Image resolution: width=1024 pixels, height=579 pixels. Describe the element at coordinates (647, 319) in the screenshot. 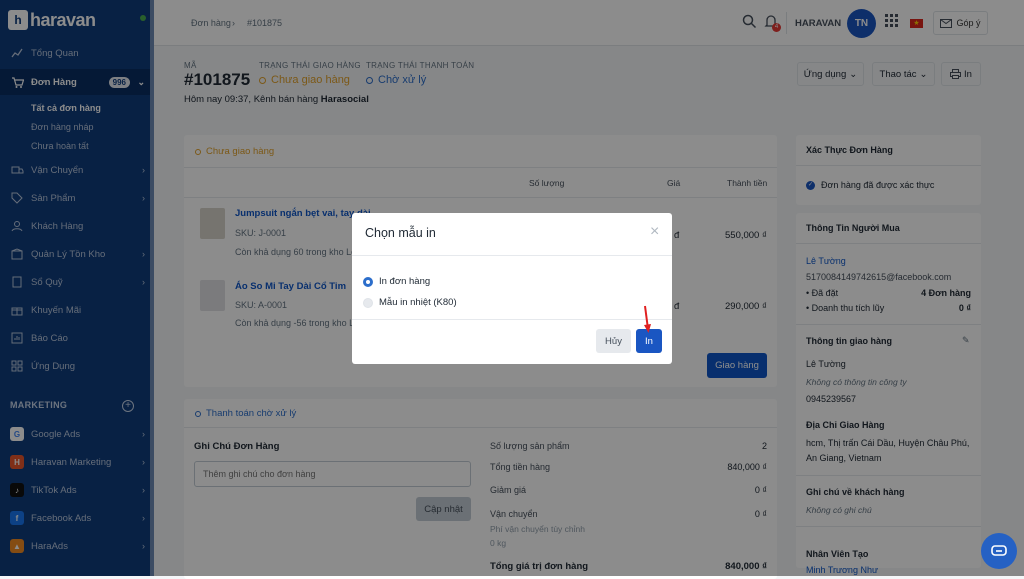

I see `red-arrow-annotation` at that location.